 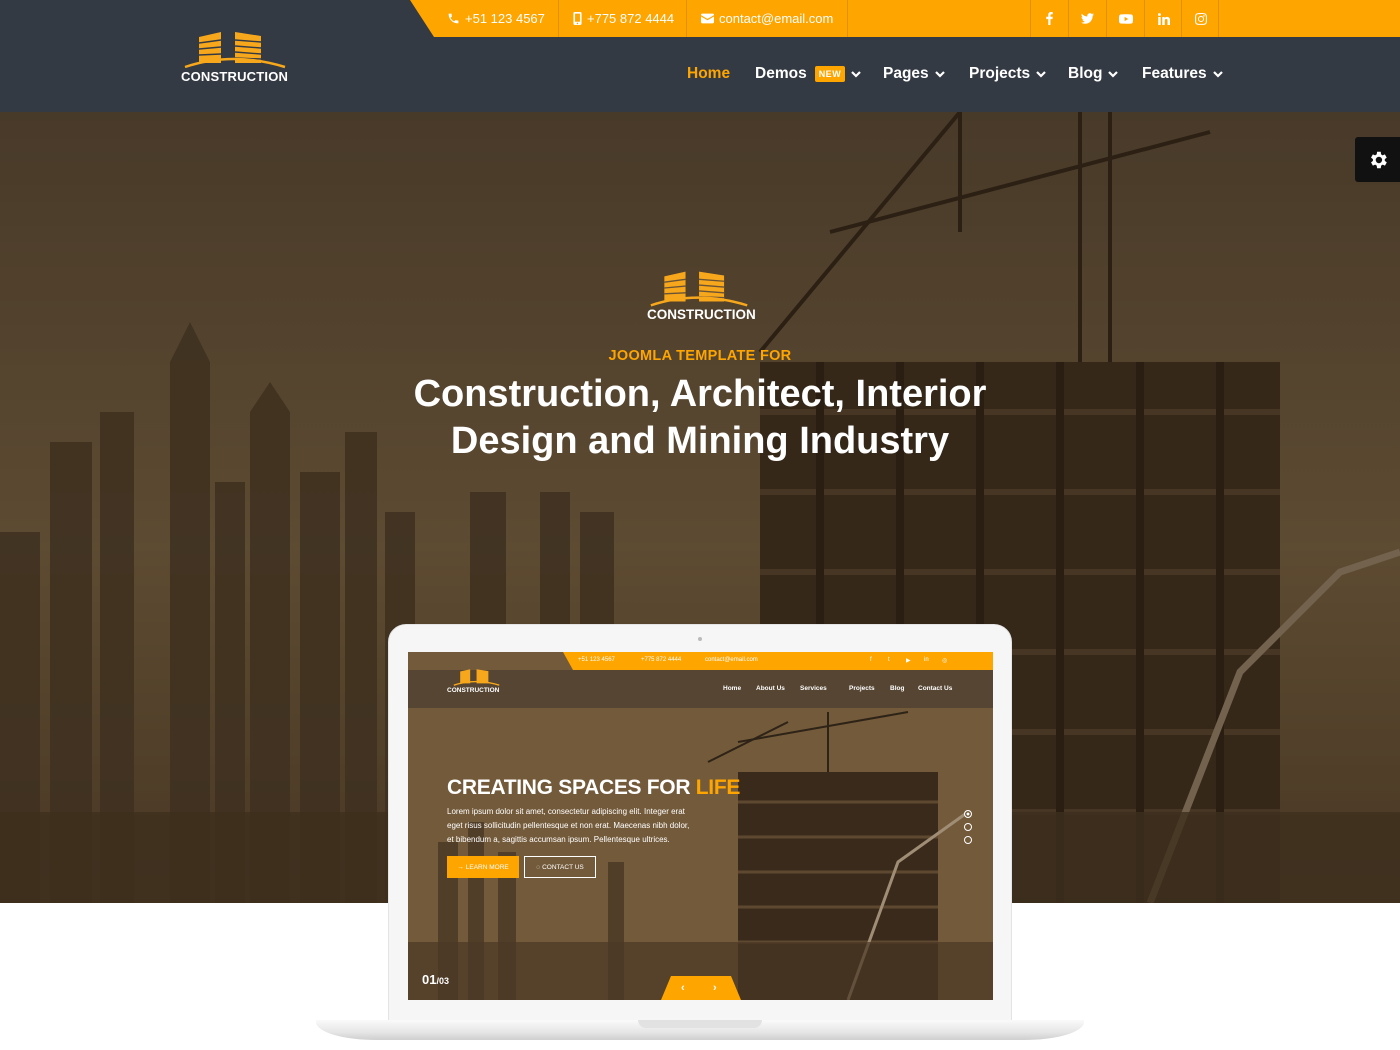 I want to click on nav-item-blog: Blog, so click(x=1093, y=74).